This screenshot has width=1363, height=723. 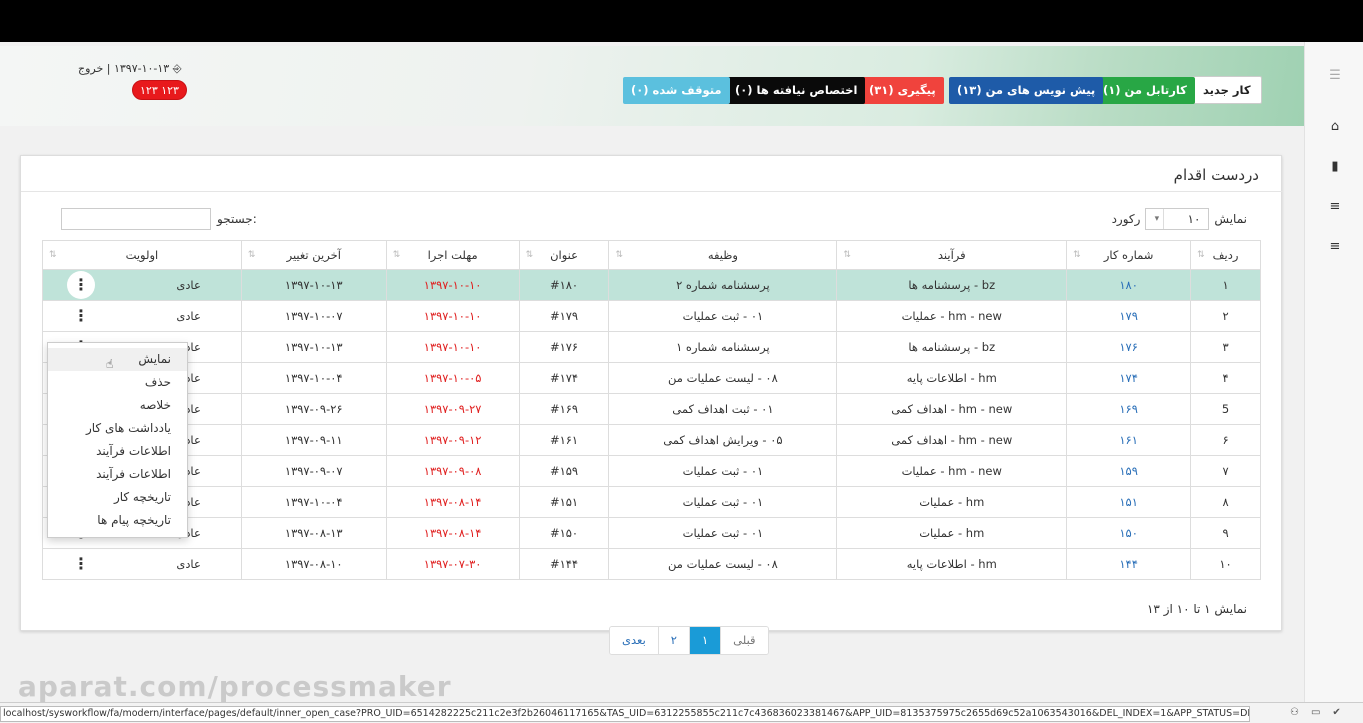 What do you see at coordinates (1336, 712) in the screenshot?
I see `check-icon: ✔` at bounding box center [1336, 712].